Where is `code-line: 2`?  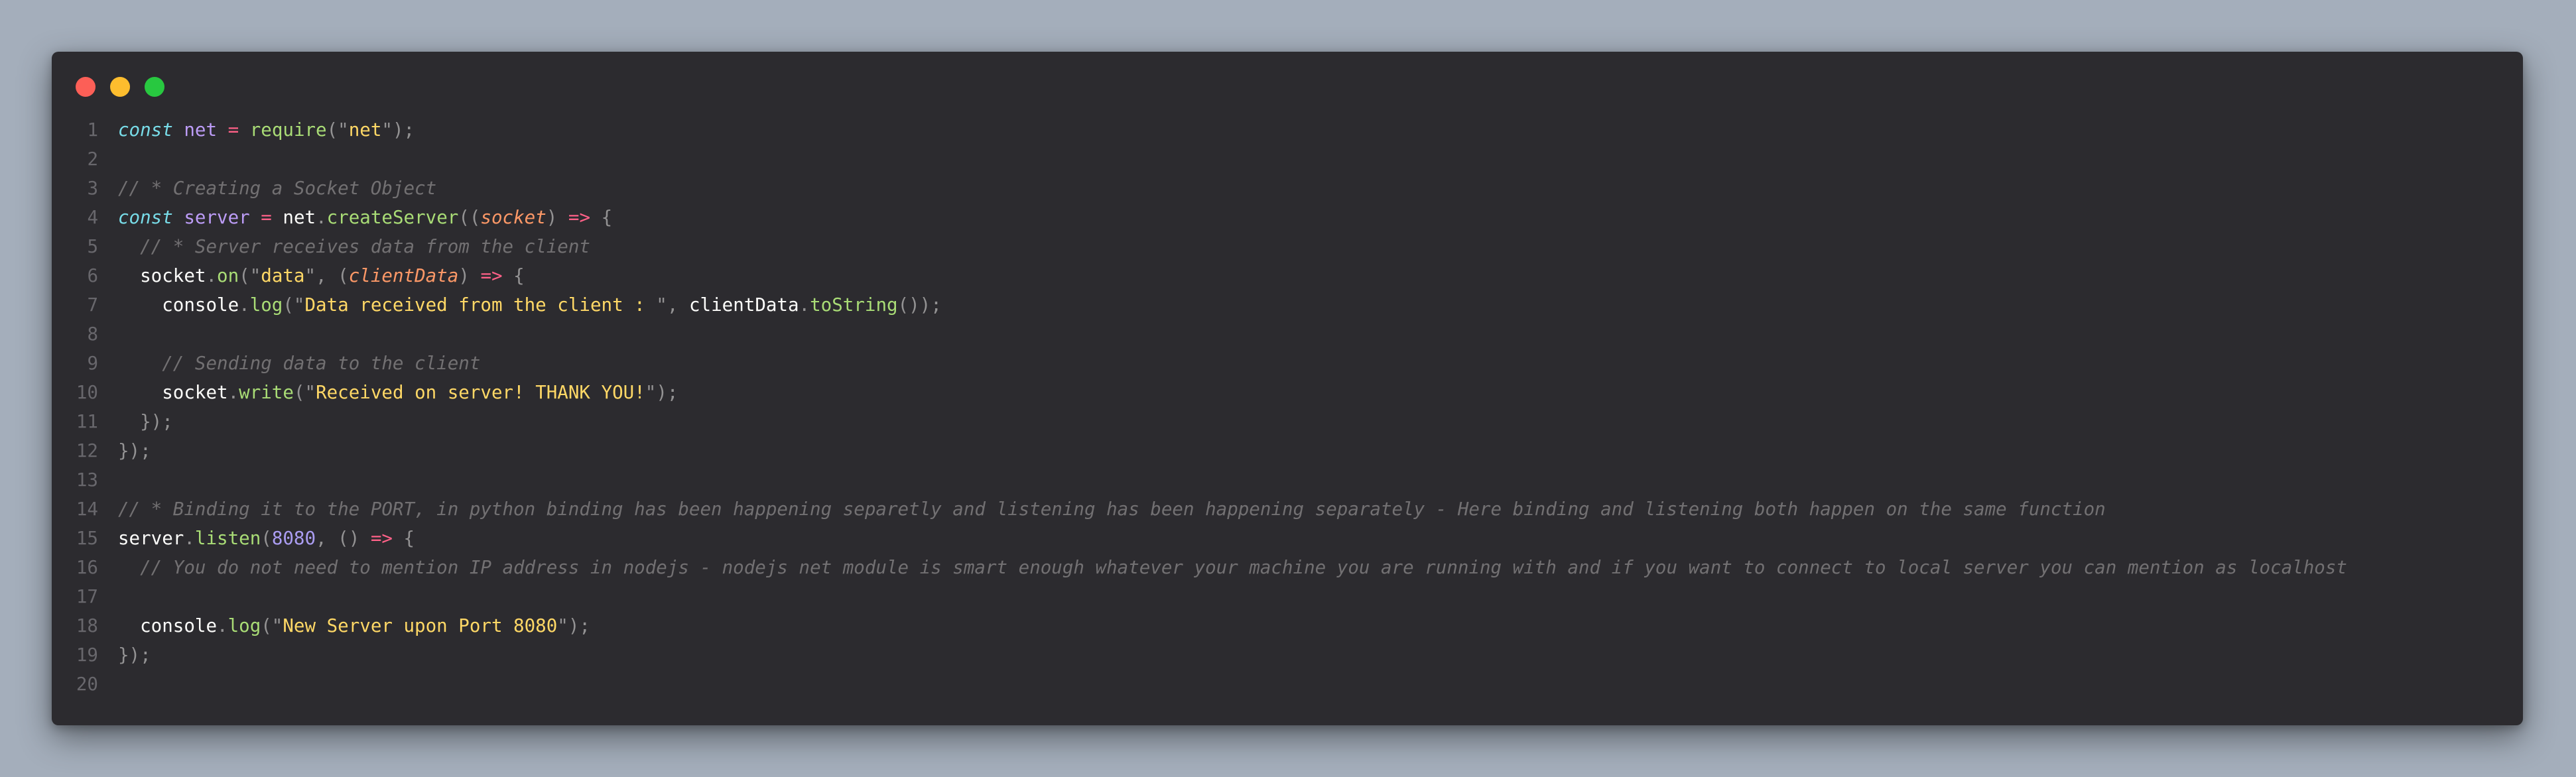
code-line: 2 is located at coordinates (1288, 159).